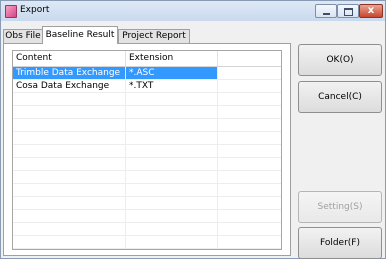 This screenshot has width=386, height=259. I want to click on table-header: Content Extension, so click(147, 59).